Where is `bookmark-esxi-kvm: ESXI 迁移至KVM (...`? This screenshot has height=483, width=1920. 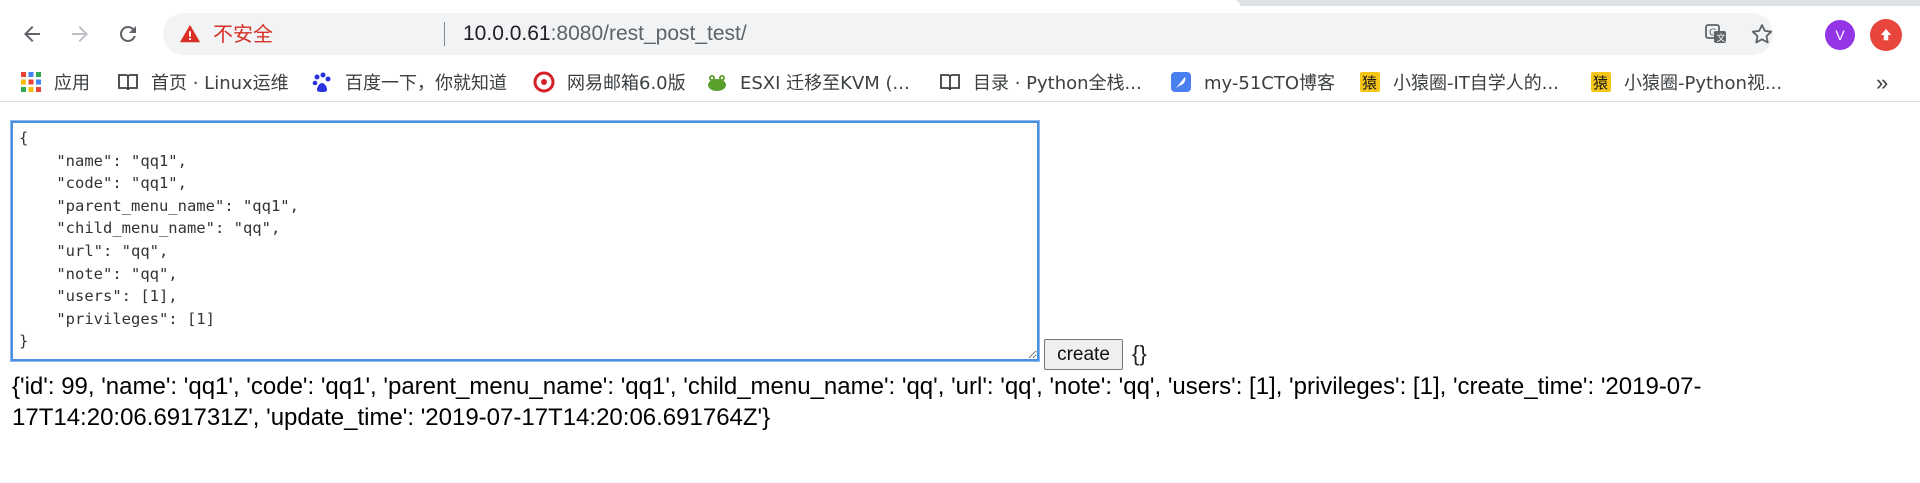
bookmark-esxi-kvm: ESXI 迁移至KVM (... is located at coordinates (808, 82).